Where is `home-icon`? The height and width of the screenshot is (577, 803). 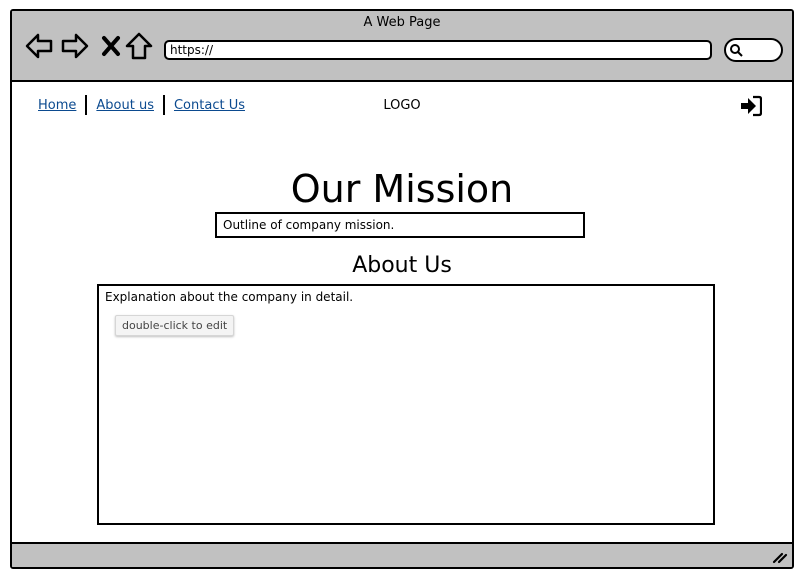 home-icon is located at coordinates (139, 46).